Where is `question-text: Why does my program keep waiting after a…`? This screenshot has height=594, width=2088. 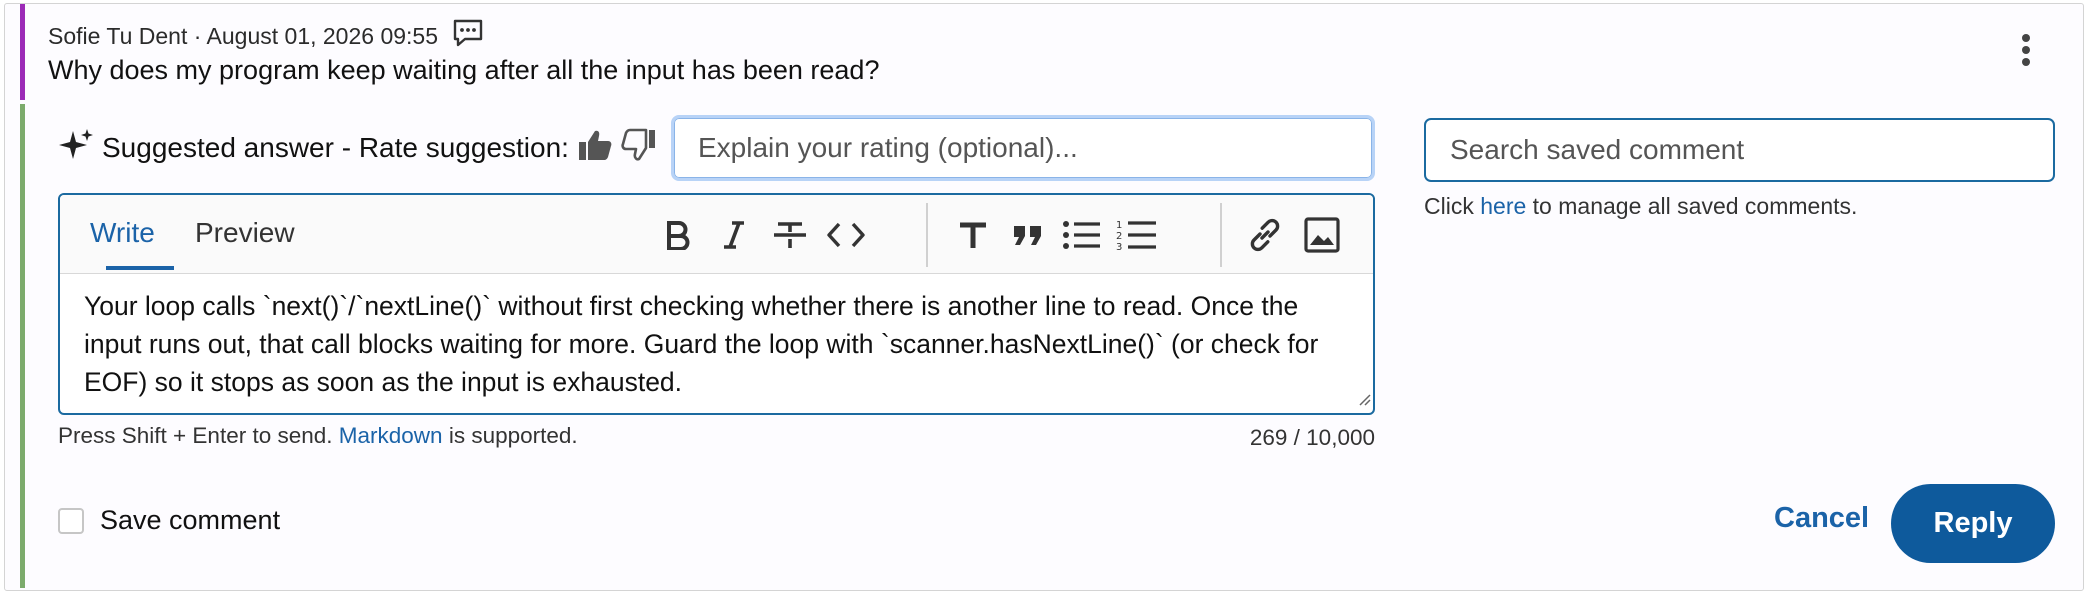
question-text: Why does my program keep waiting after a… is located at coordinates (464, 70).